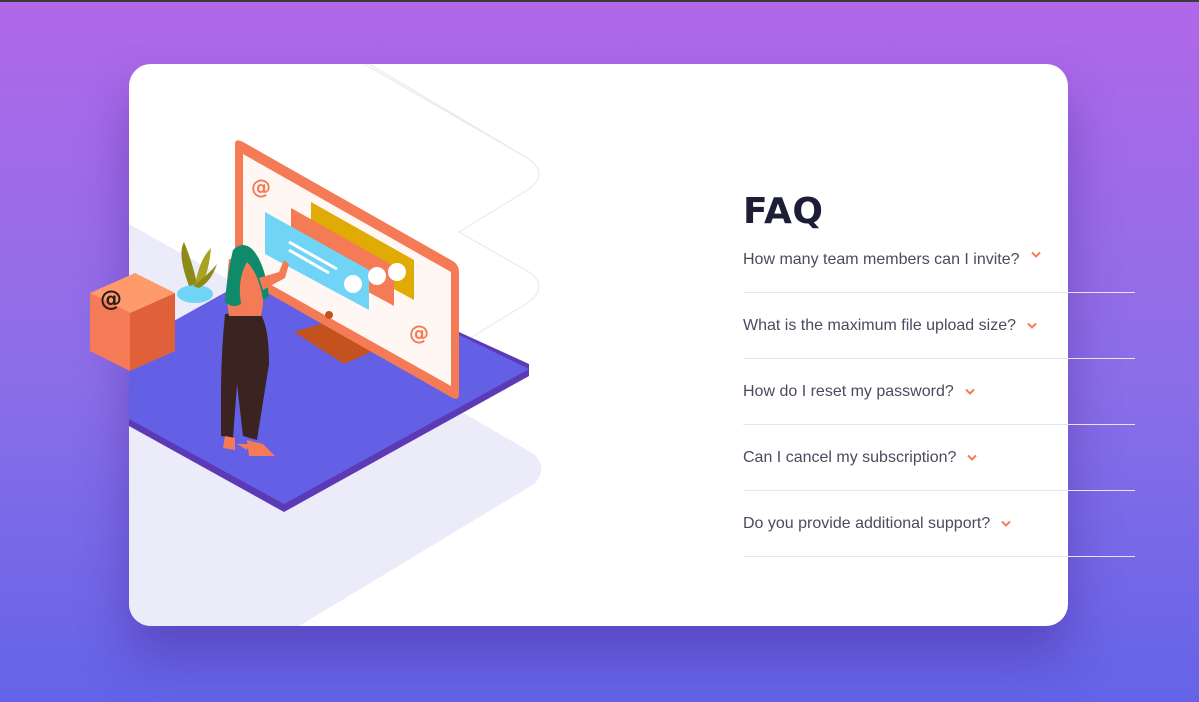  I want to click on faq-item: Can I cancel my subscription?, so click(939, 458).